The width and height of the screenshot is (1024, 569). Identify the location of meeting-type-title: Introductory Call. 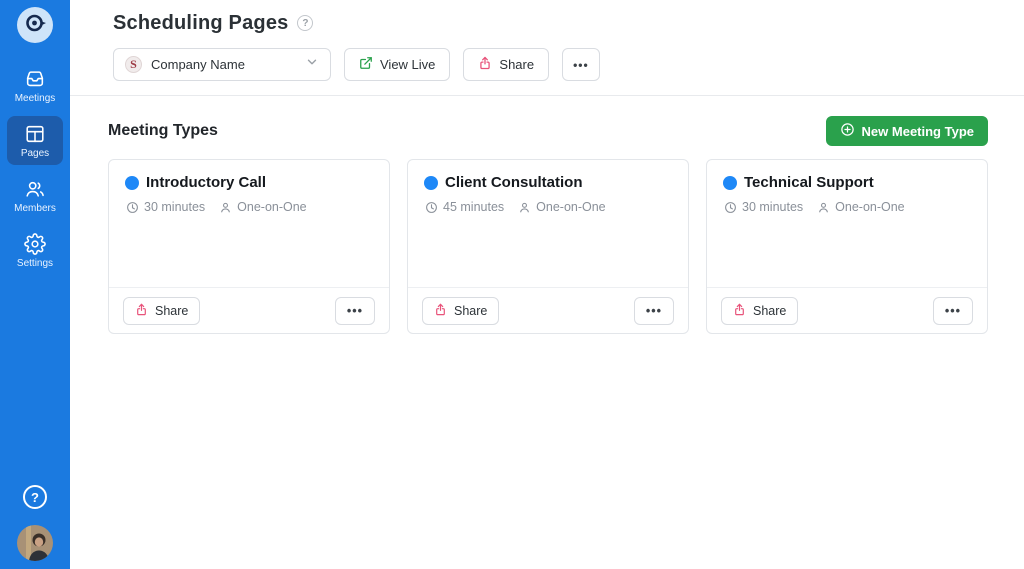
(206, 182).